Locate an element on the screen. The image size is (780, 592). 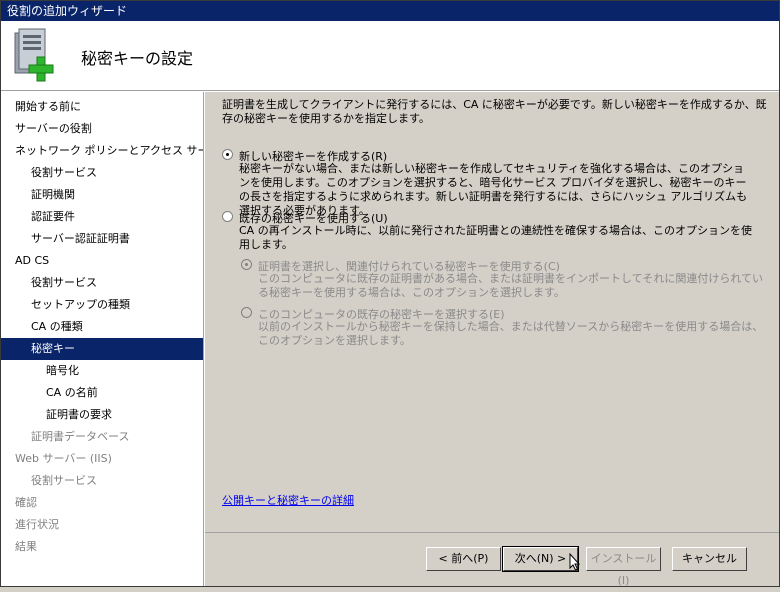
sidebar-item: 秘密キー is located at coordinates (102, 349).